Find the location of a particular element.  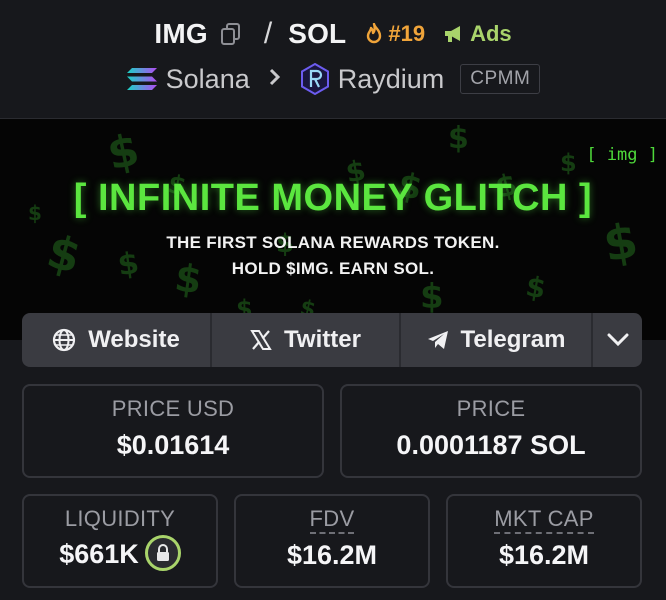

fdv-label-wrap: FDV is located at coordinates (332, 520).